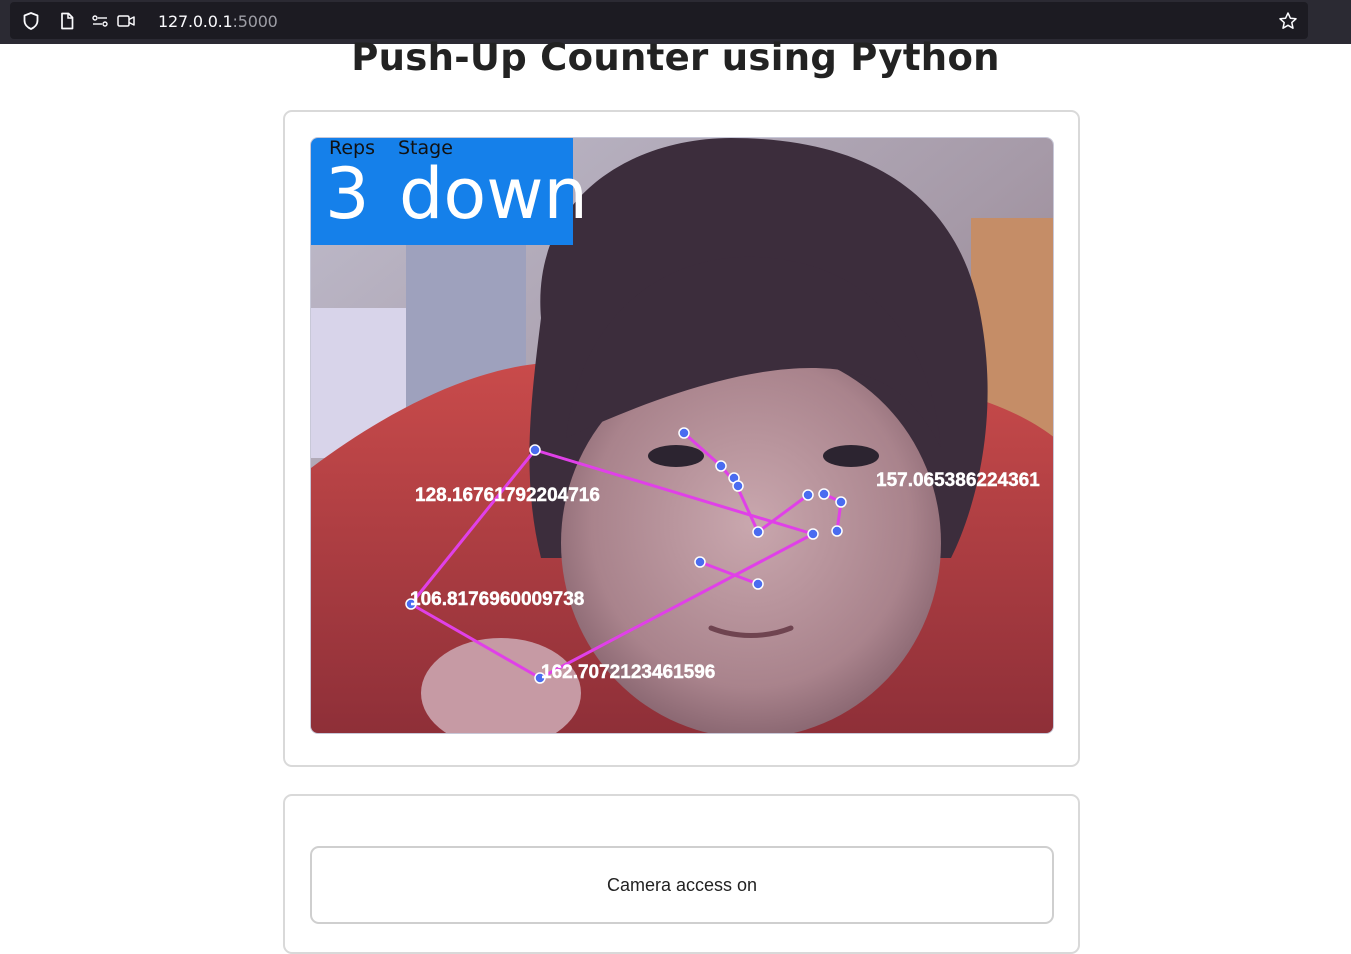  Describe the element at coordinates (67, 21) in the screenshot. I see `page-icon` at that location.